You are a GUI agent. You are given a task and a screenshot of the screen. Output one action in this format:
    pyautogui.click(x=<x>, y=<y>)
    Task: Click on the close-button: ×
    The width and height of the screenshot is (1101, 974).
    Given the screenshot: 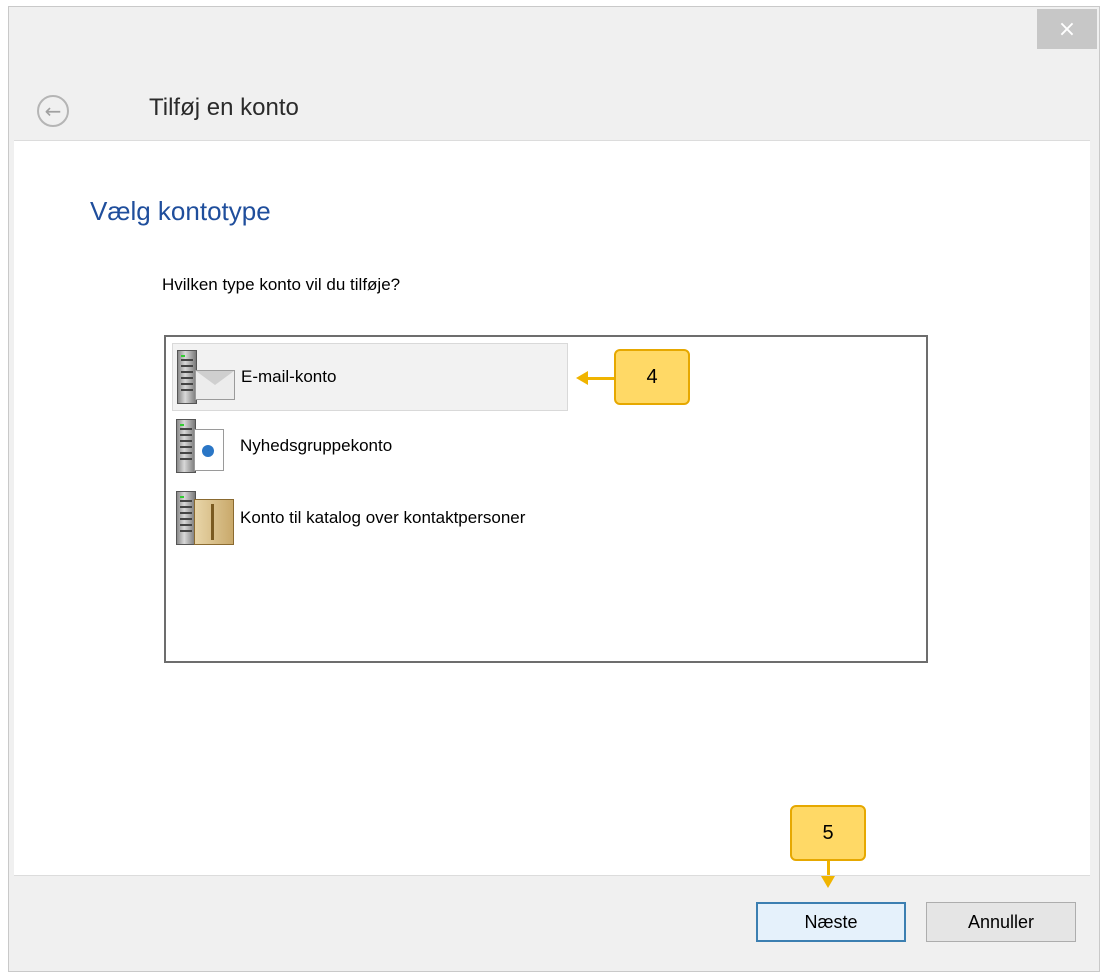 What is the action you would take?
    pyautogui.click(x=1067, y=29)
    